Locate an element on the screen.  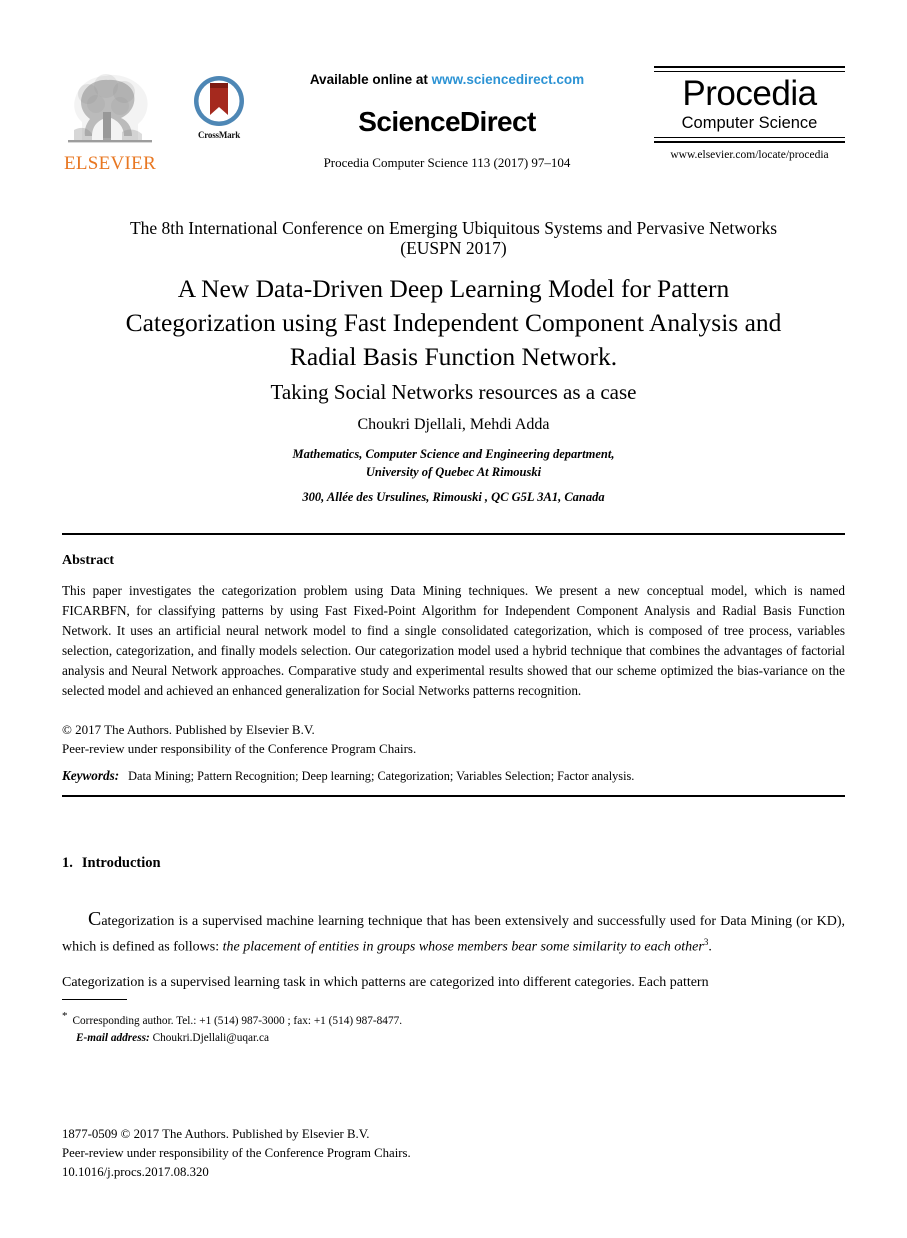
procedia-url: www.elsevier.com/locate/procedia is located at coordinates (749, 155).